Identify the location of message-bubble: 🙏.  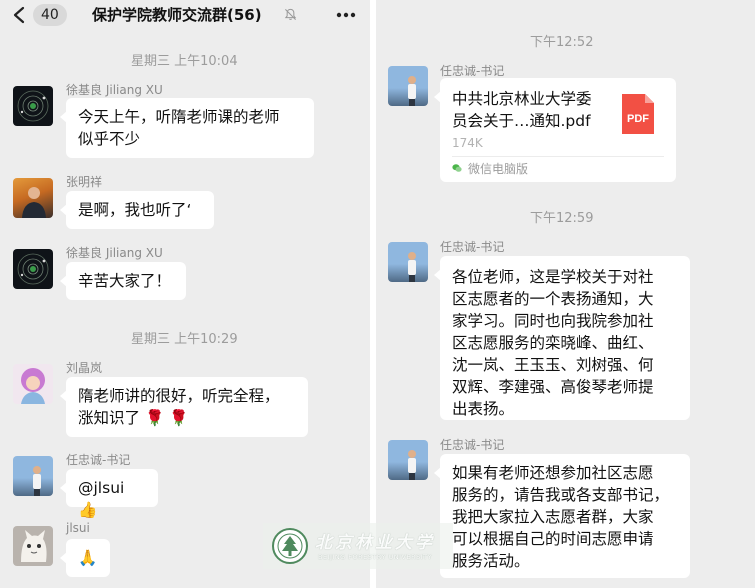
(85, 558).